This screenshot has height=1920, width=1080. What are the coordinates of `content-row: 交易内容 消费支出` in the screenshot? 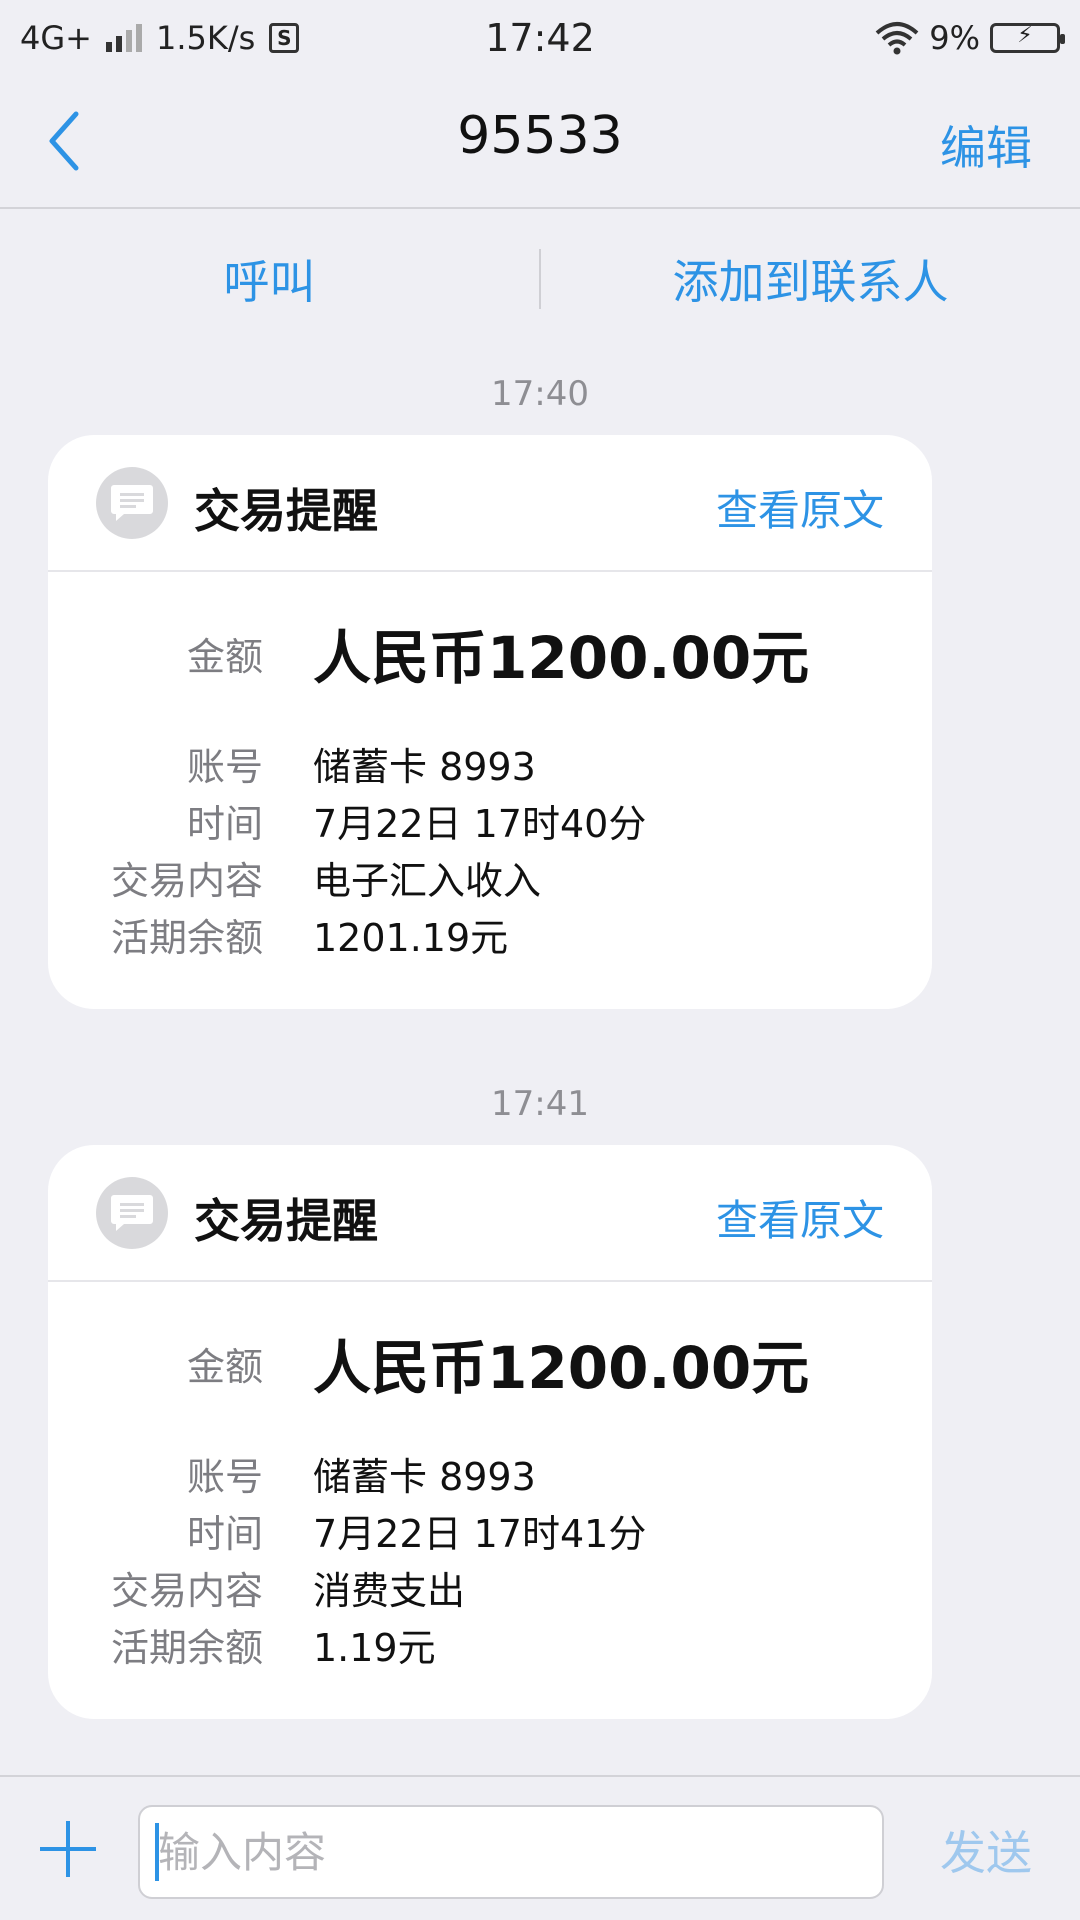 It's located at (490, 1587).